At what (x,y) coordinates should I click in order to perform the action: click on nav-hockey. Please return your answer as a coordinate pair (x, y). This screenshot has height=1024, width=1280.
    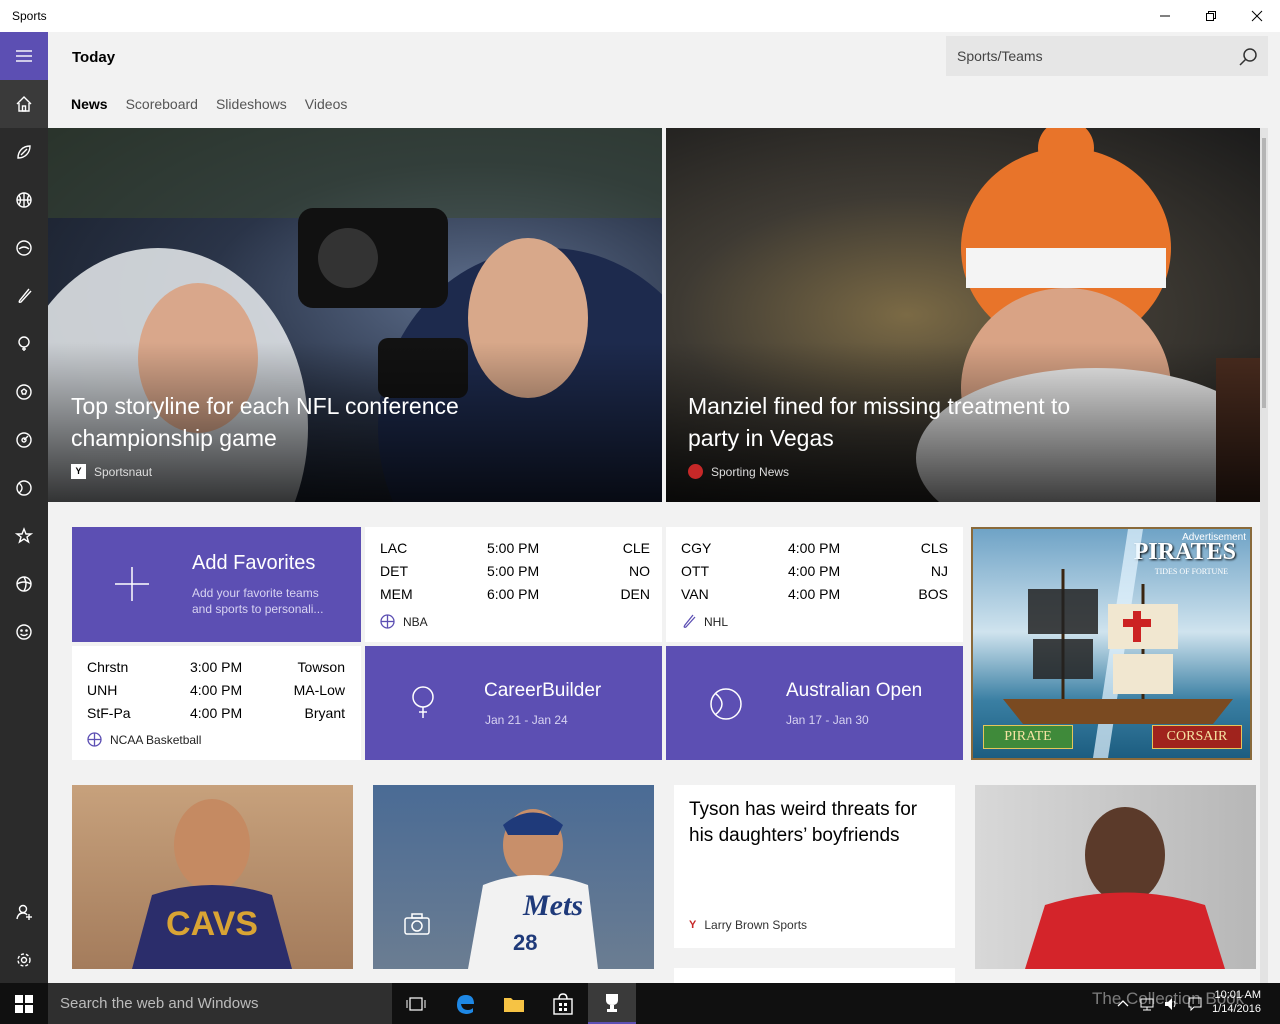
    Looking at the image, I should click on (24, 248).